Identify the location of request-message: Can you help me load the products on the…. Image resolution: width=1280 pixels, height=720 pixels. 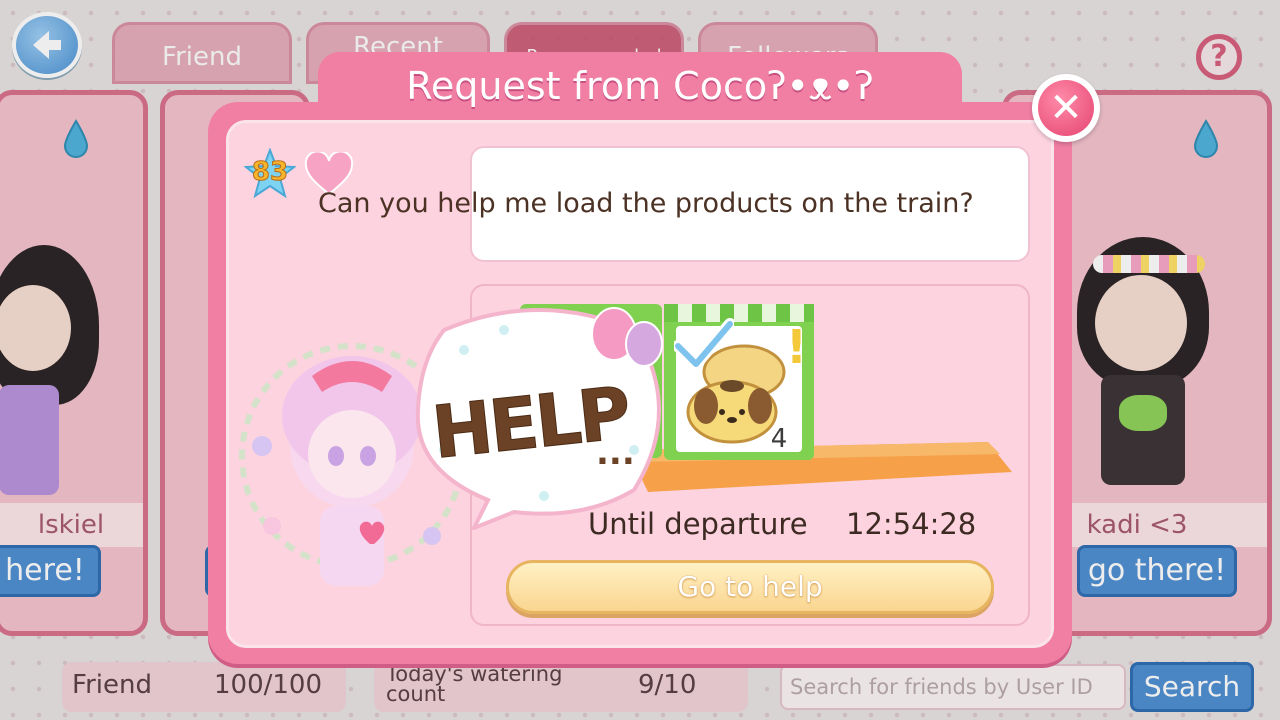
(646, 203).